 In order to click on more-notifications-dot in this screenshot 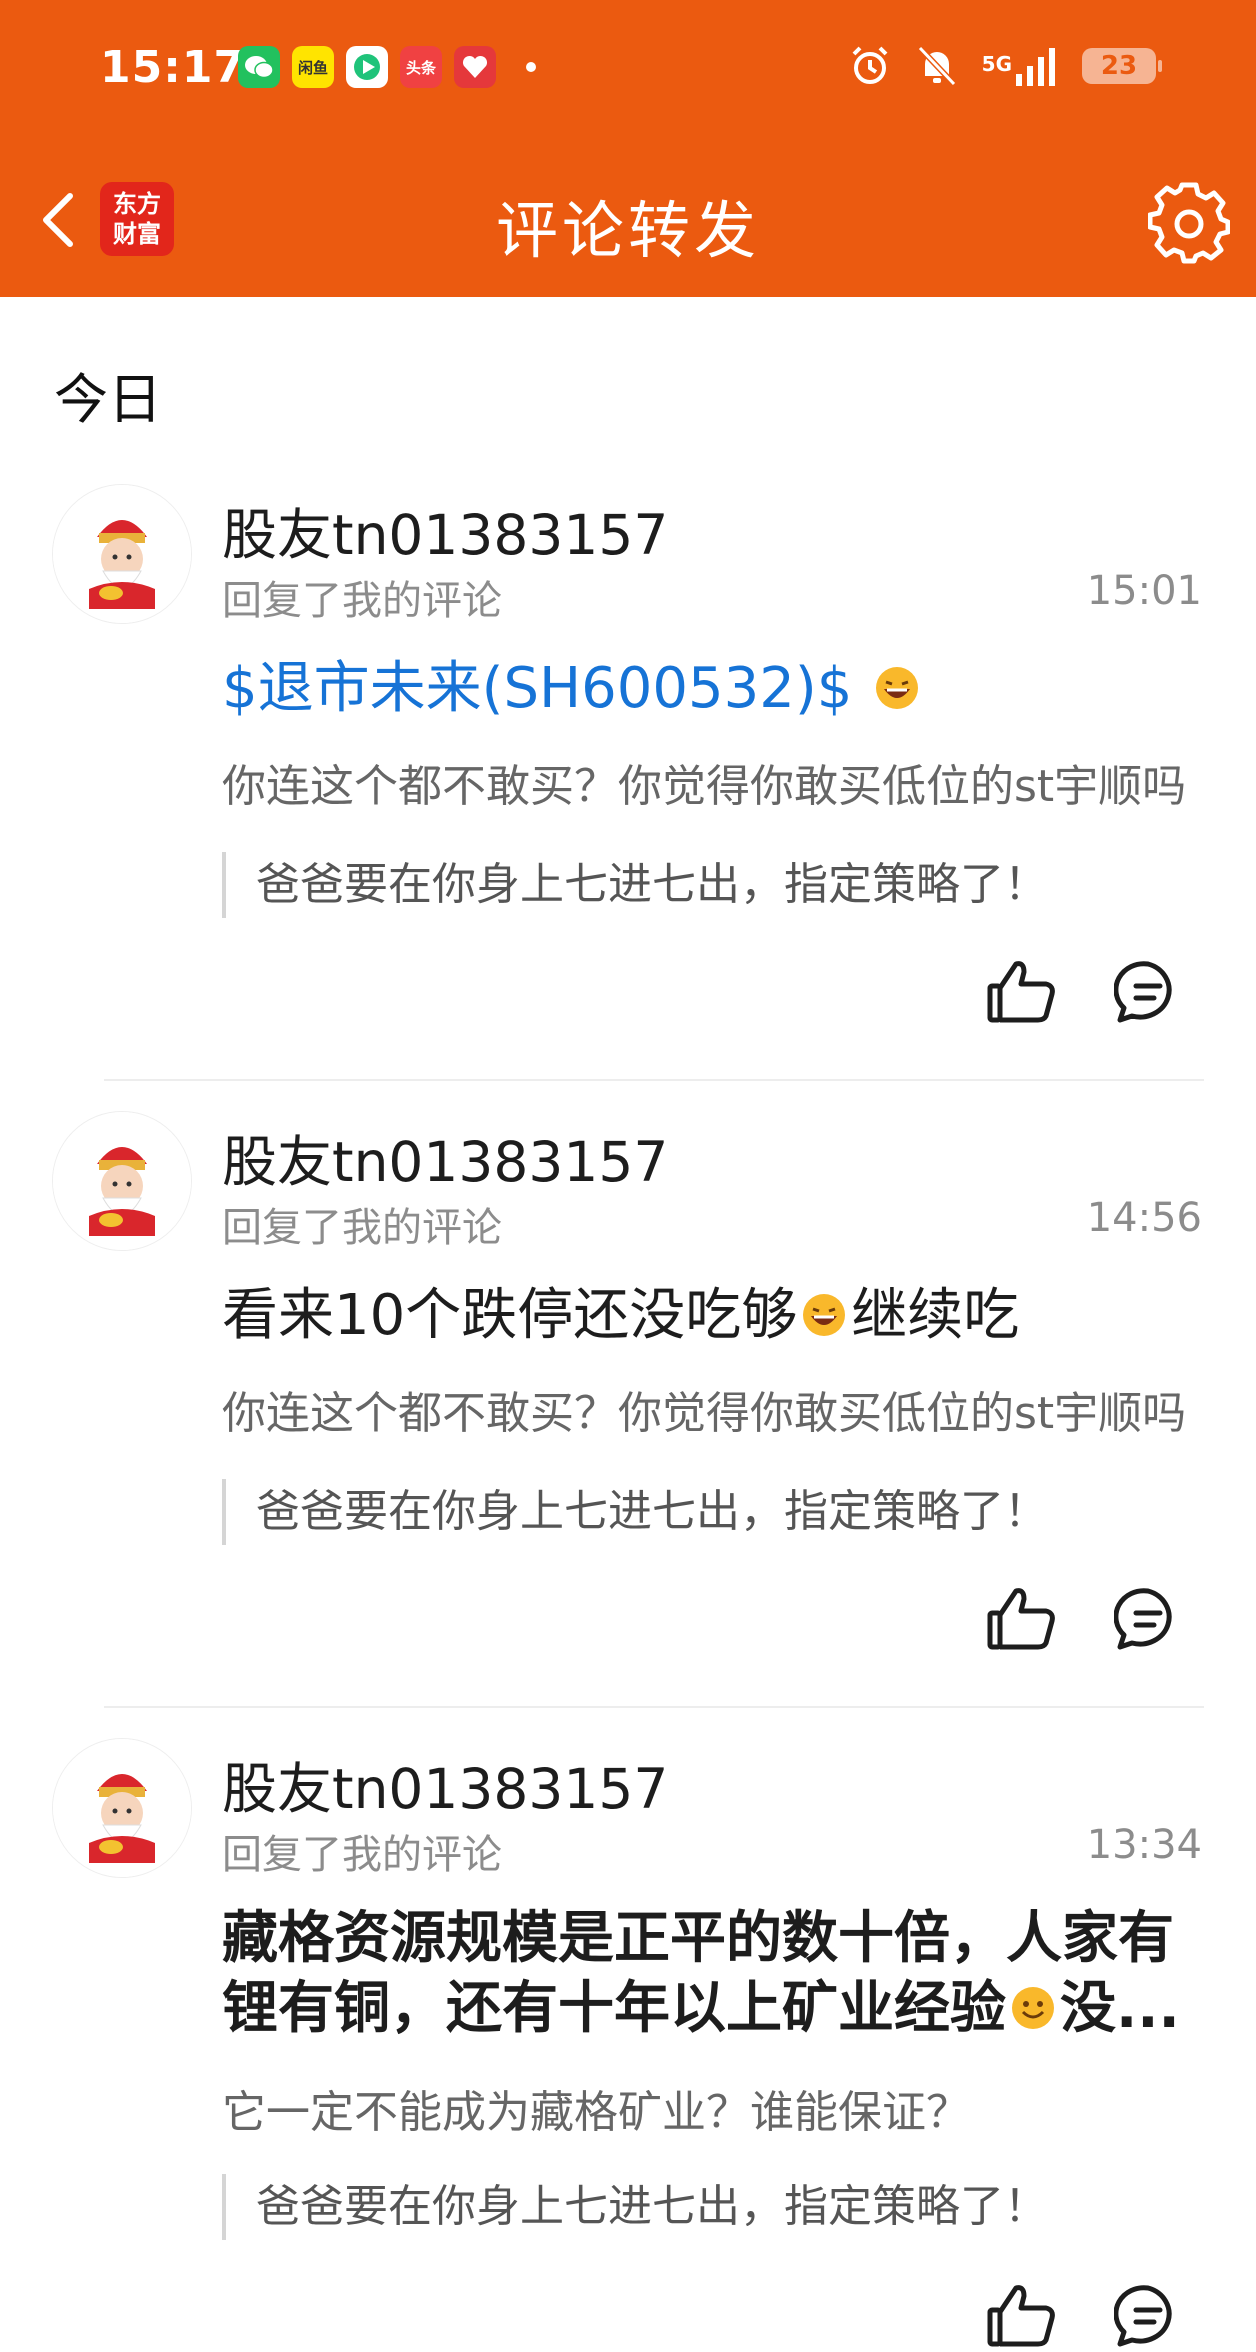, I will do `click(531, 67)`.